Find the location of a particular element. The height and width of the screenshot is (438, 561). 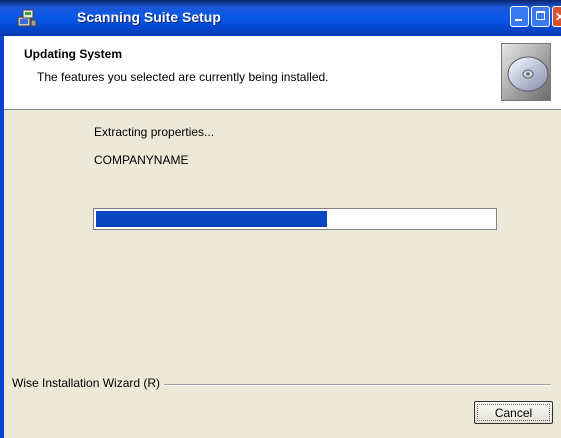

maximize-button is located at coordinates (540, 16).